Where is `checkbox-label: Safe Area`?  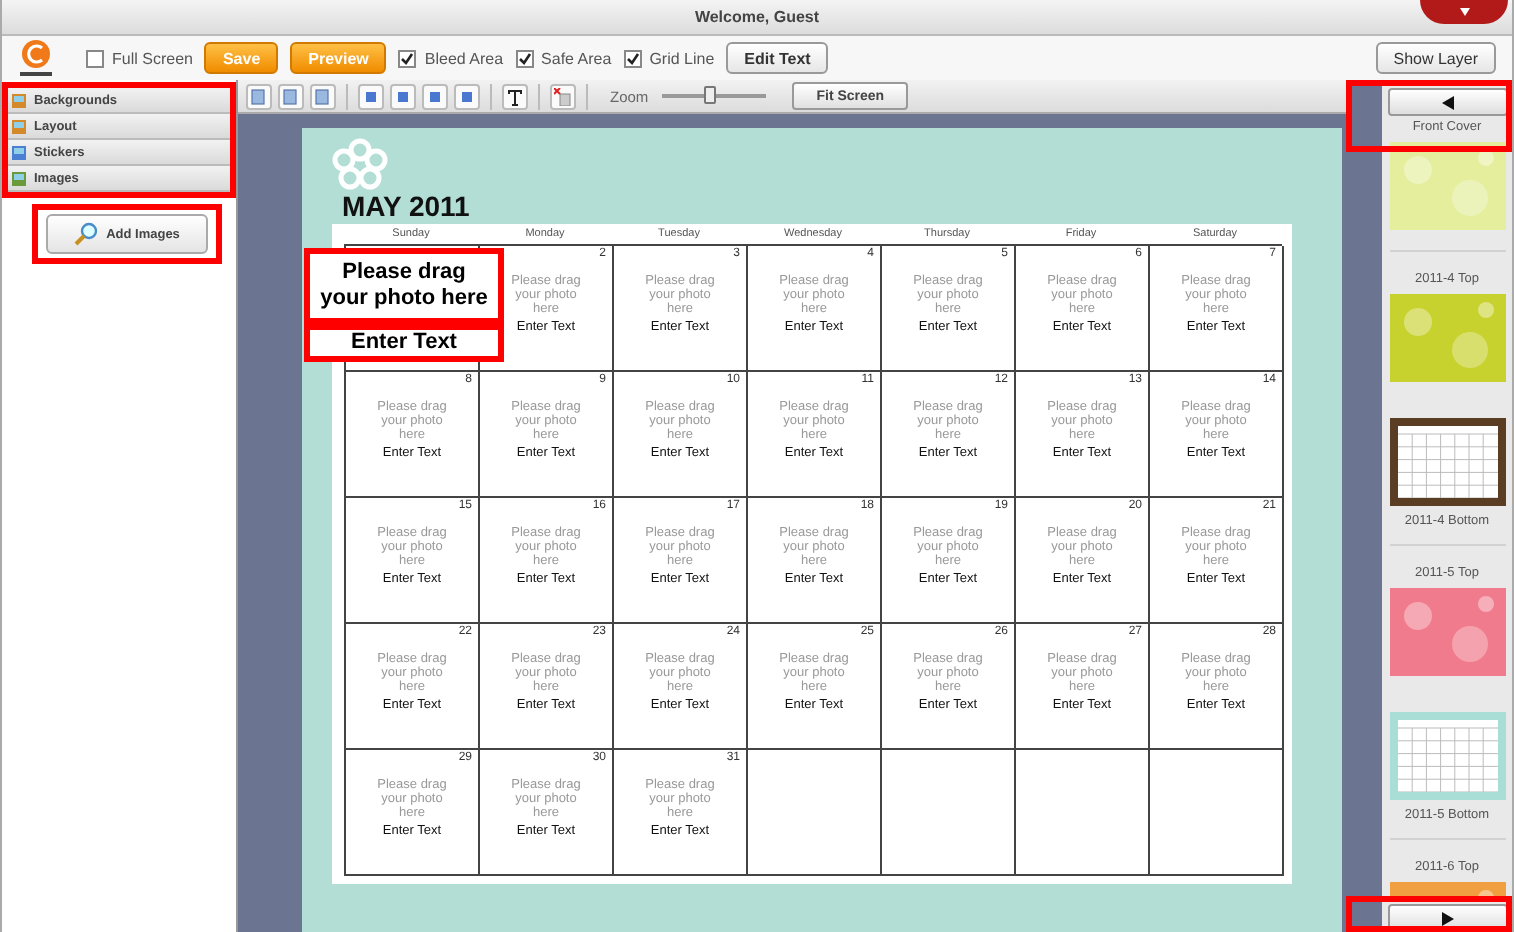
checkbox-label: Safe Area is located at coordinates (576, 58).